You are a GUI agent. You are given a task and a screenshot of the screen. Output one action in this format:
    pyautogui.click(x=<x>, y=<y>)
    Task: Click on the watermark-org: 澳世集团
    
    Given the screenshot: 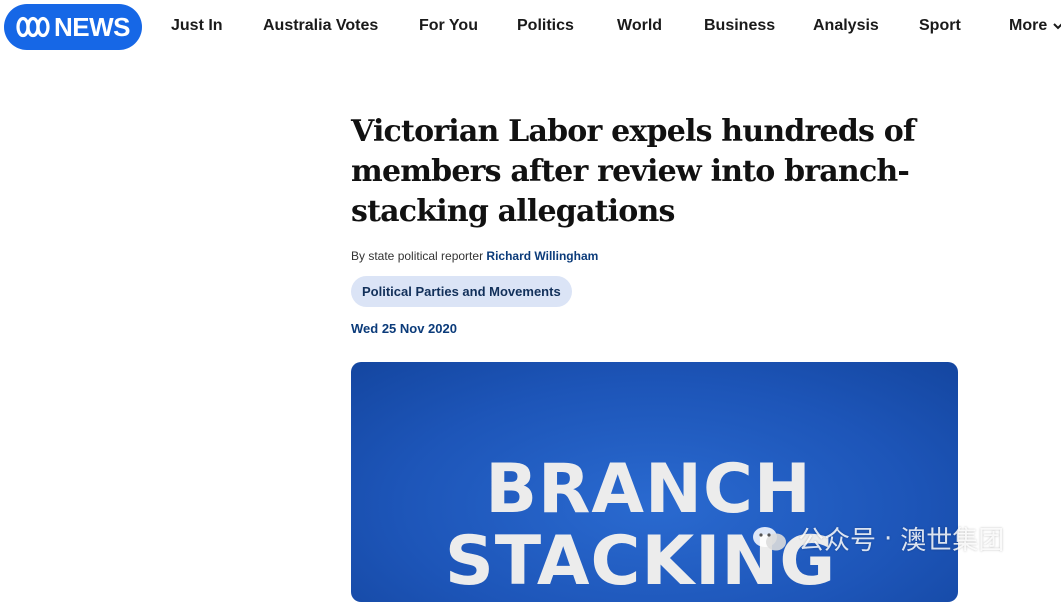 What is the action you would take?
    pyautogui.click(x=952, y=541)
    